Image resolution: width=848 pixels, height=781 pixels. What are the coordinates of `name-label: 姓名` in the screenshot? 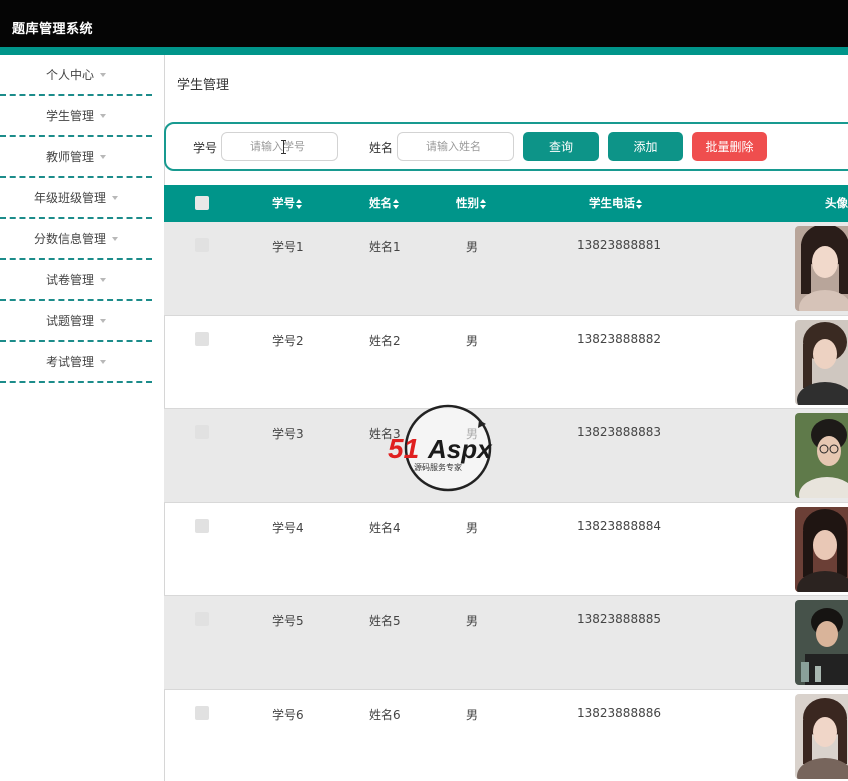 It's located at (381, 148).